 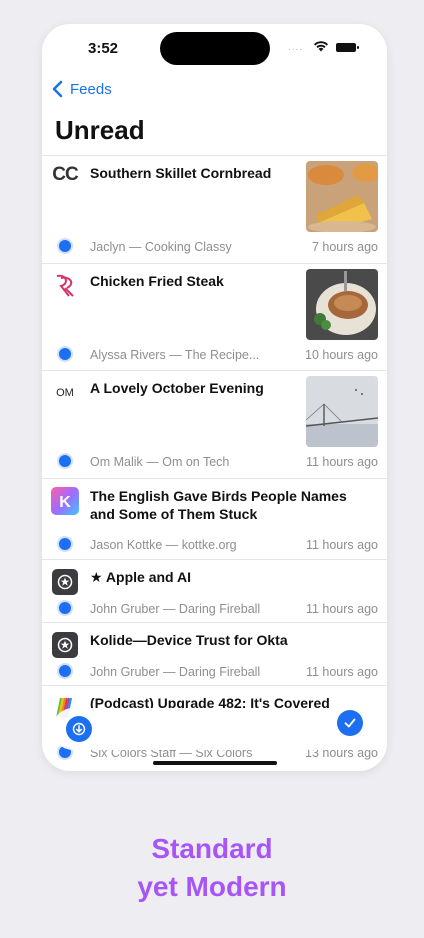 What do you see at coordinates (103, 48) in the screenshot?
I see `status-time: 3:52` at bounding box center [103, 48].